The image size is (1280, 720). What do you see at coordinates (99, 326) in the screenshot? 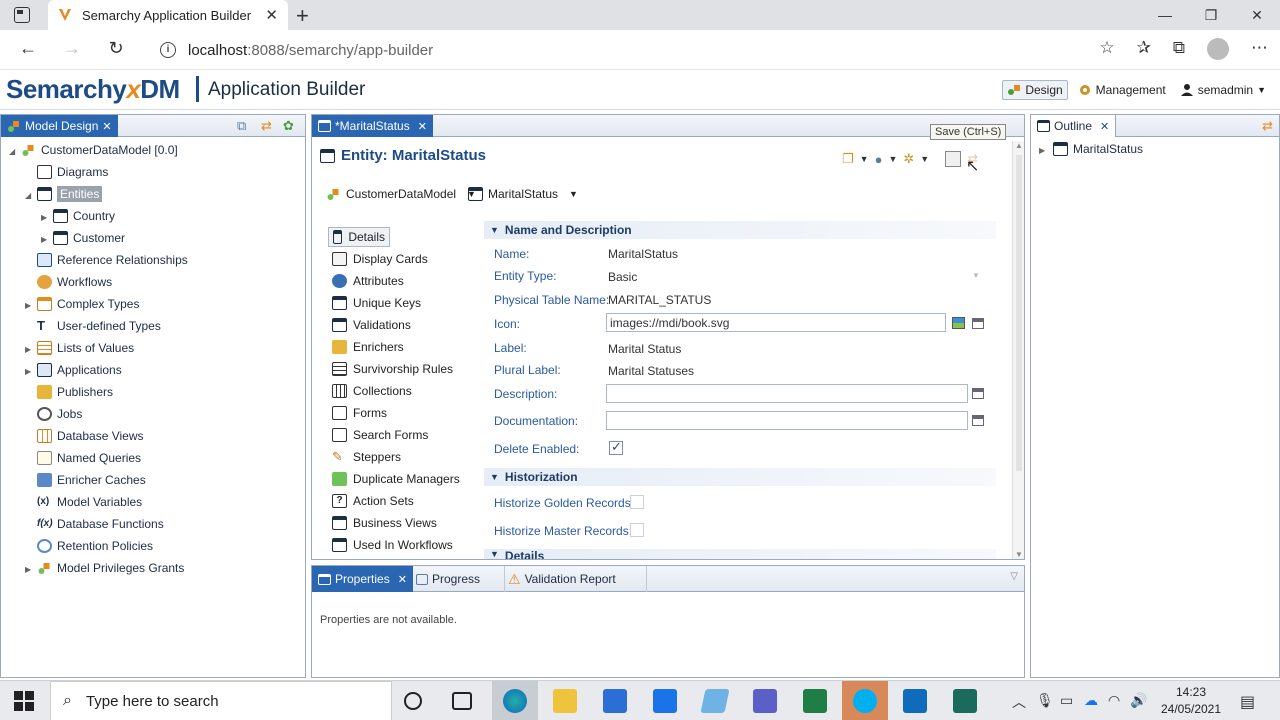
I see `tree-item-user-defined-types: T User-defined Types` at bounding box center [99, 326].